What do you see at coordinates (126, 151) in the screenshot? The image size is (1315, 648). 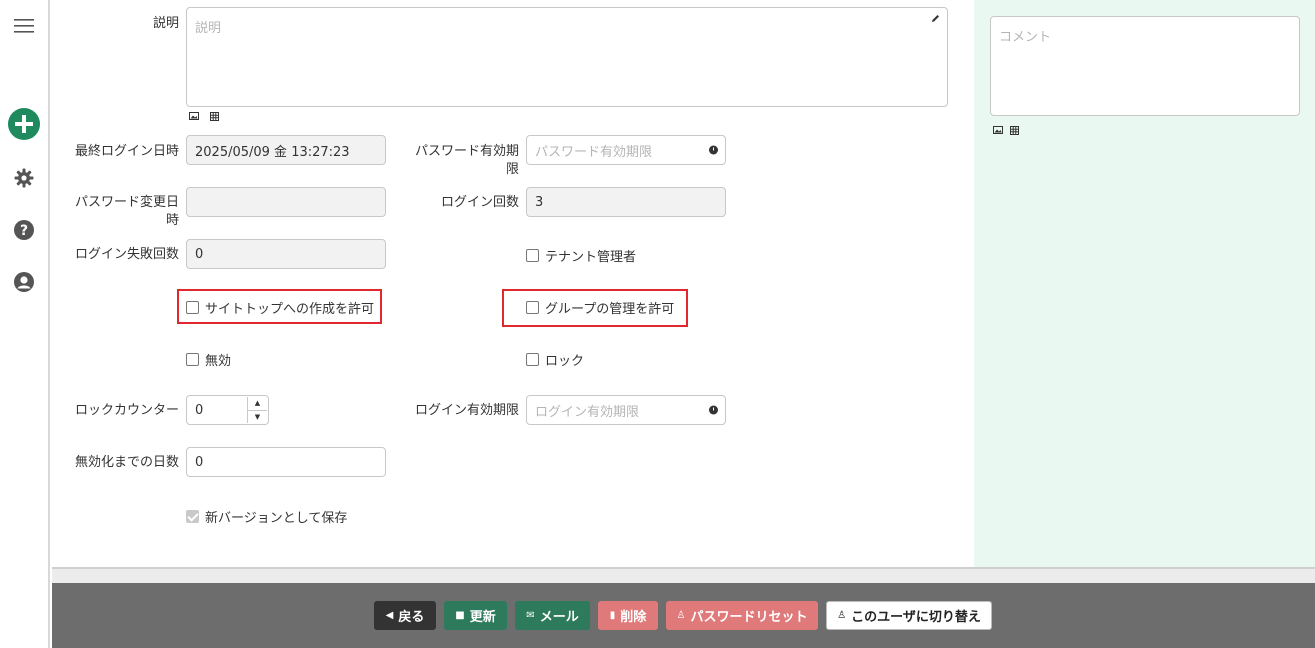 I see `last-login-label: 最終ログイン日時` at bounding box center [126, 151].